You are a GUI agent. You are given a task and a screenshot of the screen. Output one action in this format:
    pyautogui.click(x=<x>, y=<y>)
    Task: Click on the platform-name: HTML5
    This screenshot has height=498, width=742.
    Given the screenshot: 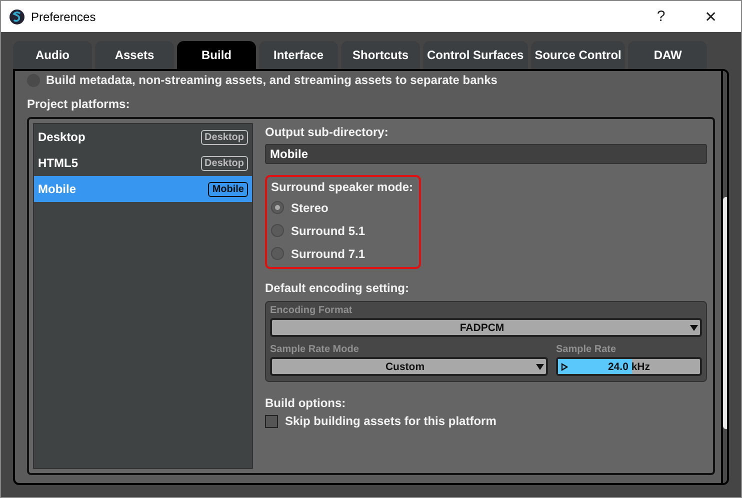 What is the action you would take?
    pyautogui.click(x=58, y=163)
    